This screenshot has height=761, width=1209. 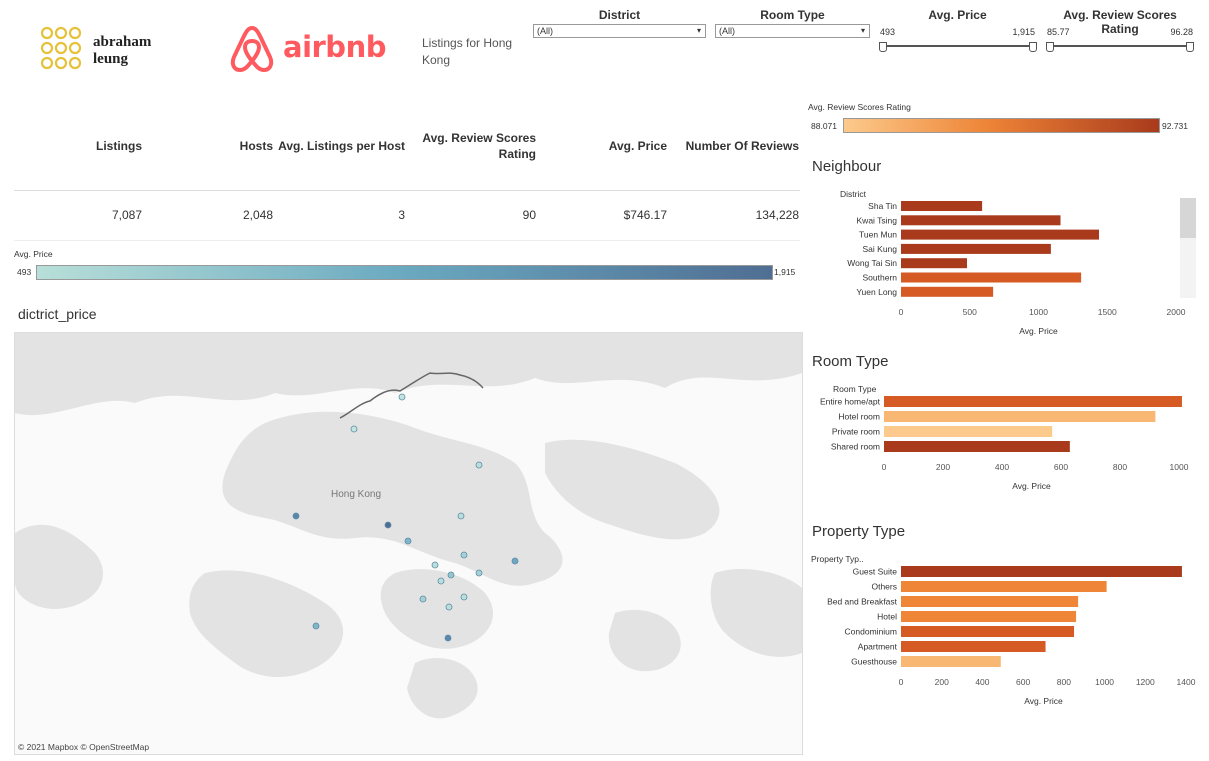 I want to click on tick-label: 1400, so click(x=1186, y=682).